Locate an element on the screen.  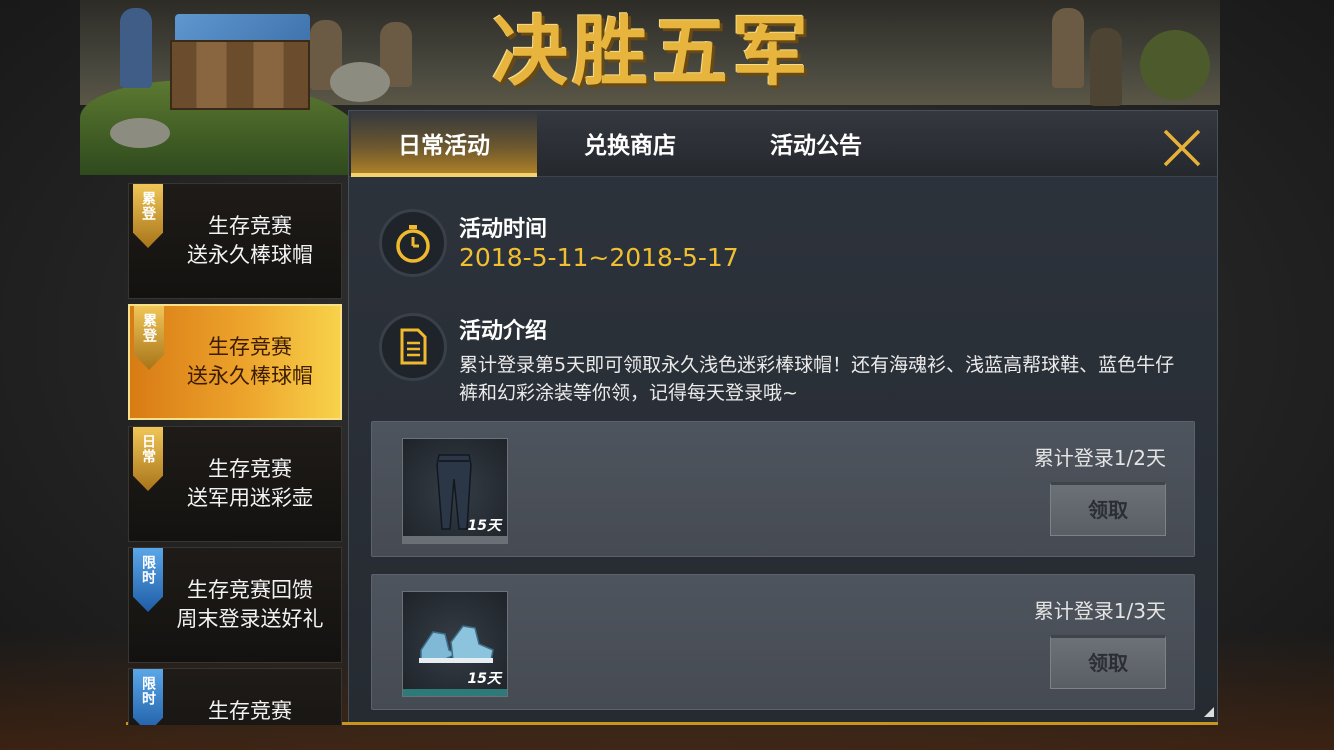
activity-time-label: 活动时间 is located at coordinates (503, 229).